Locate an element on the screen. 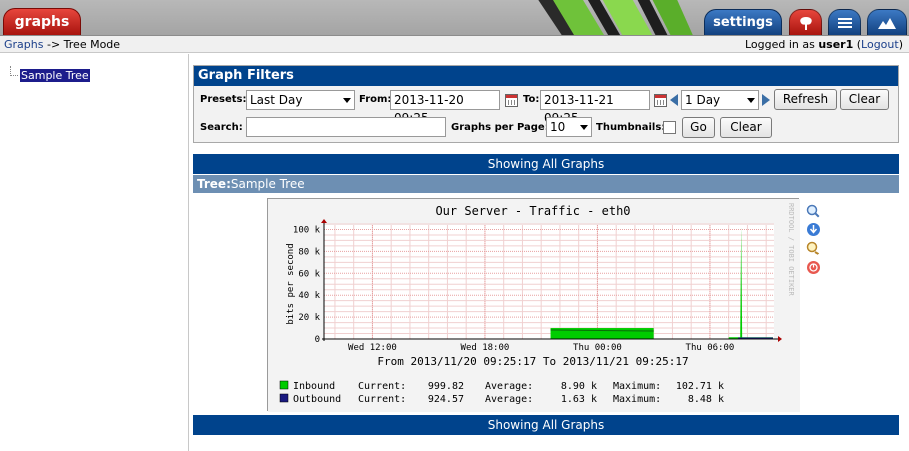 Image resolution: width=909 pixels, height=451 pixels. tree-item-sample-tree: Sample Tree is located at coordinates (55, 75).